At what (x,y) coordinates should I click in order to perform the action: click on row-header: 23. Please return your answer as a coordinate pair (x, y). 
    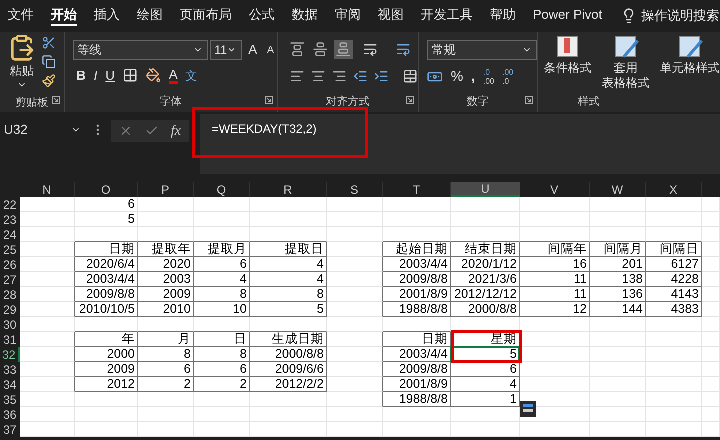
    Looking at the image, I should click on (10, 219).